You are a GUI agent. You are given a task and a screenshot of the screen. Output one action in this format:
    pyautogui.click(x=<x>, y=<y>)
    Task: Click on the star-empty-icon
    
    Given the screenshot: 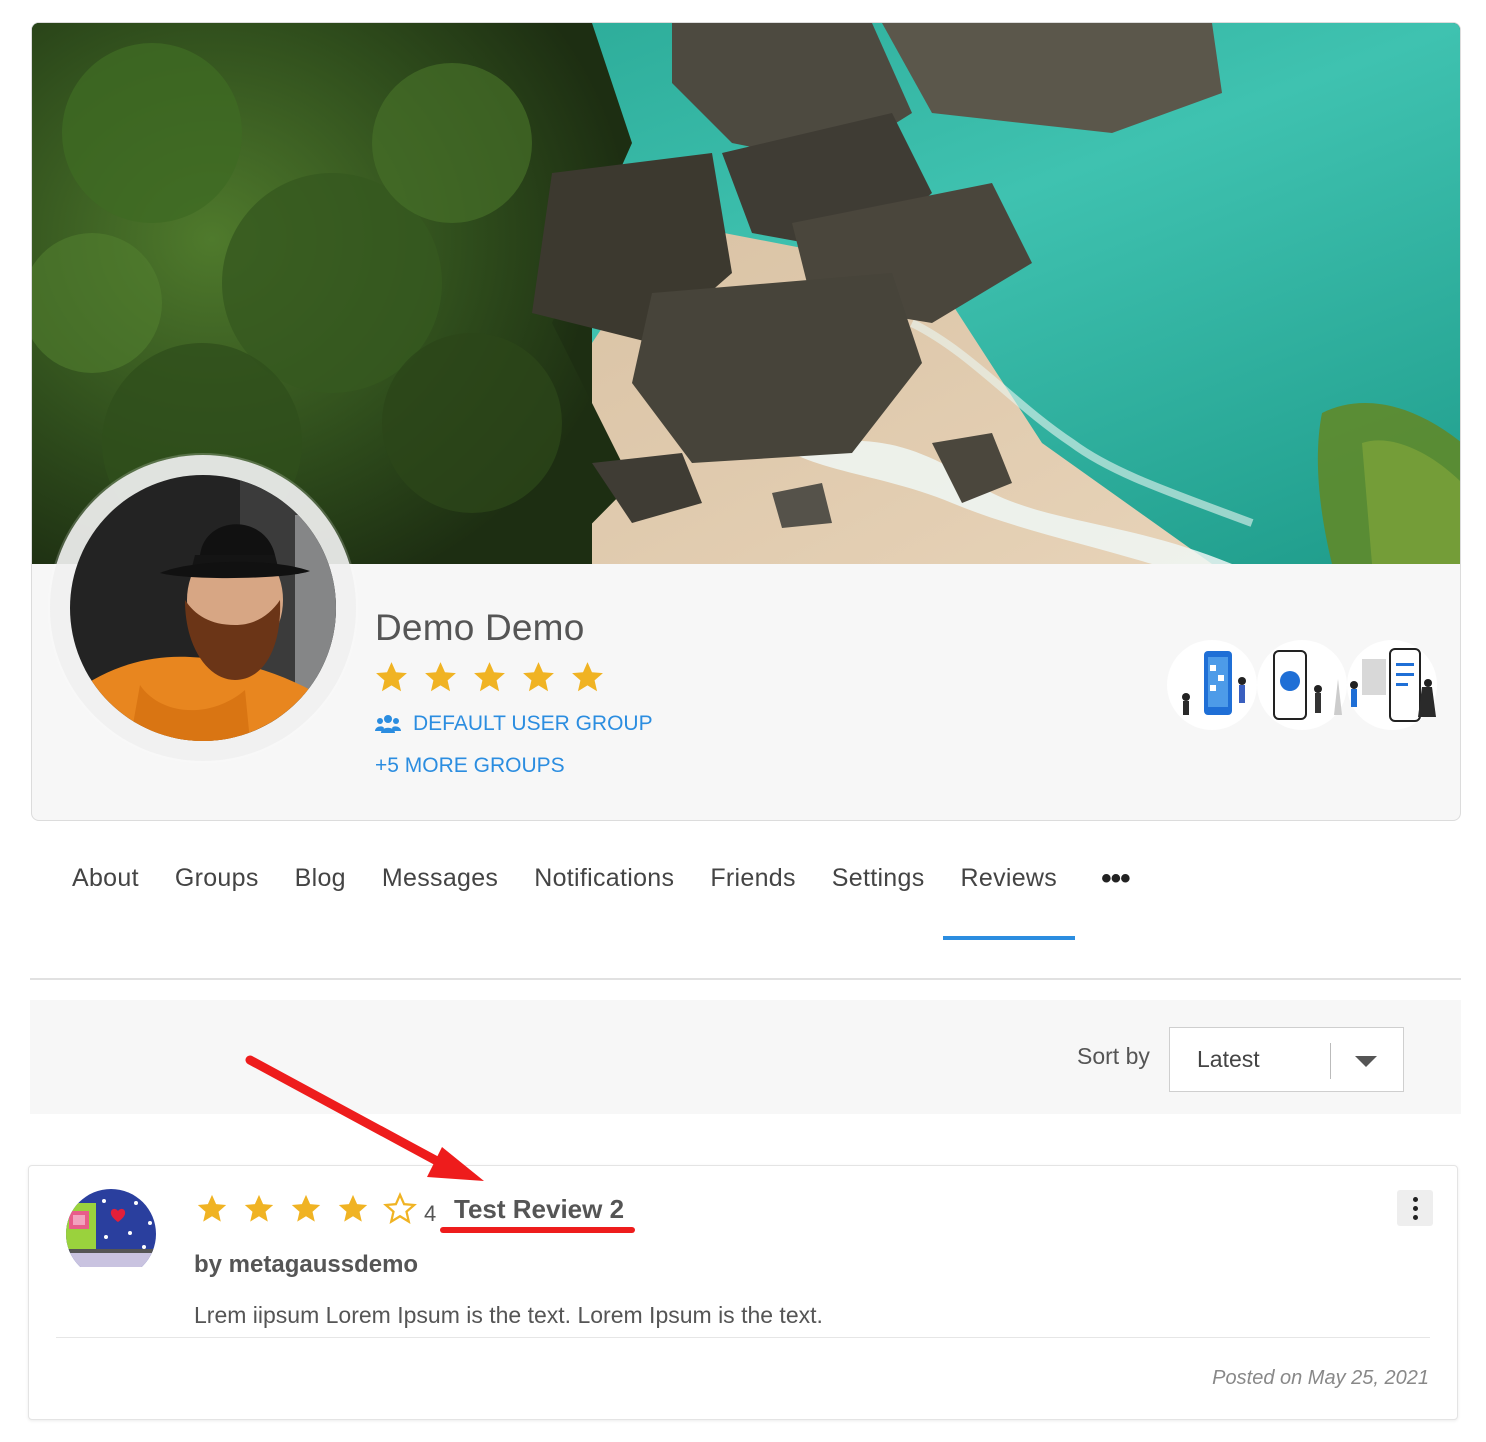 What is the action you would take?
    pyautogui.click(x=400, y=1208)
    